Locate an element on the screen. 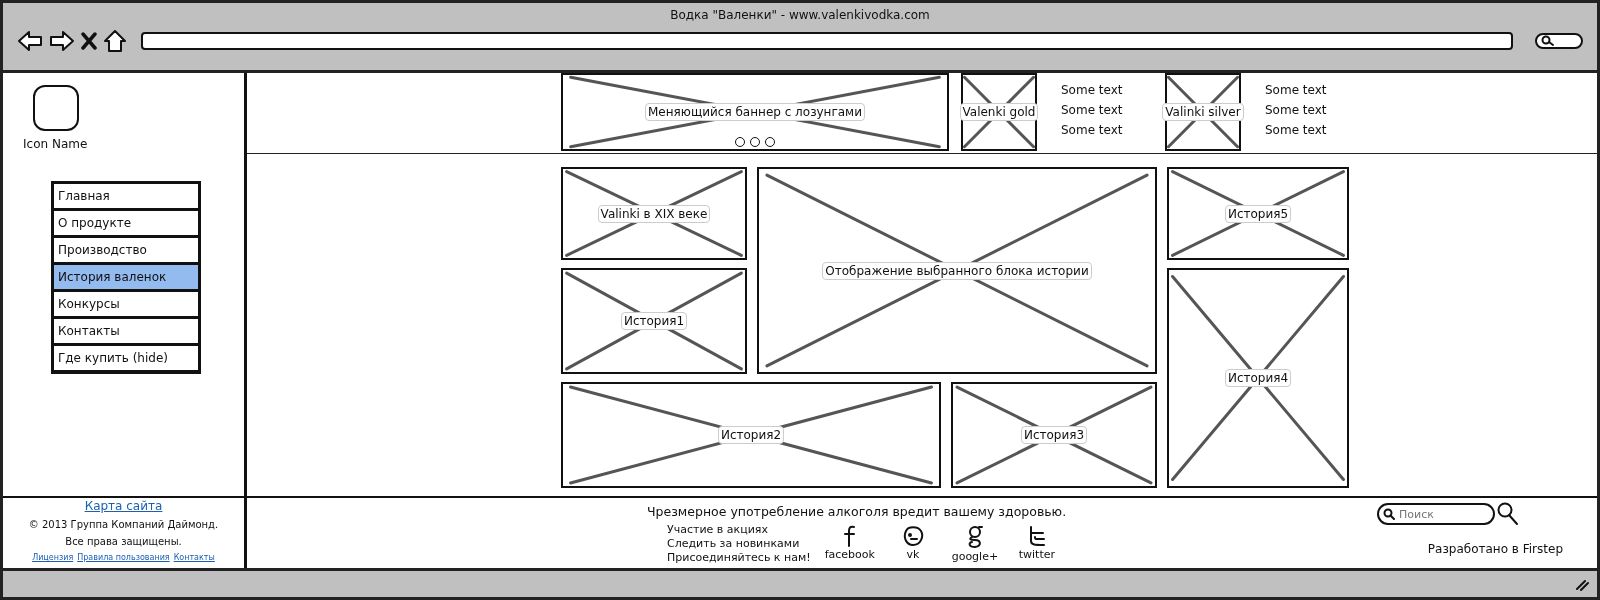  social-label: twitter is located at coordinates (1037, 554).